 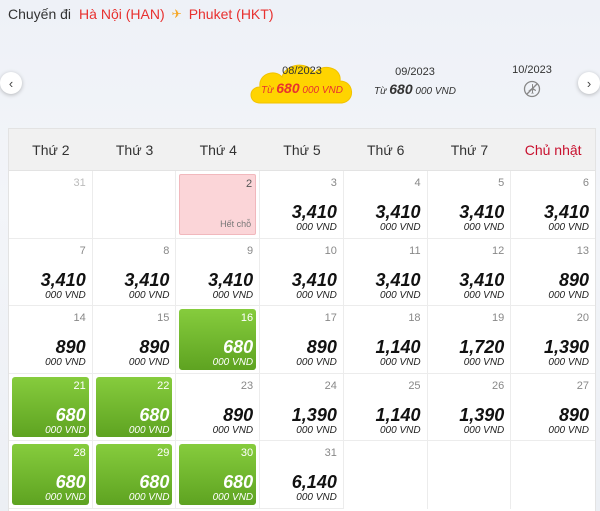 What do you see at coordinates (302, 149) in the screenshot?
I see `weekday-label: Thứ 5` at bounding box center [302, 149].